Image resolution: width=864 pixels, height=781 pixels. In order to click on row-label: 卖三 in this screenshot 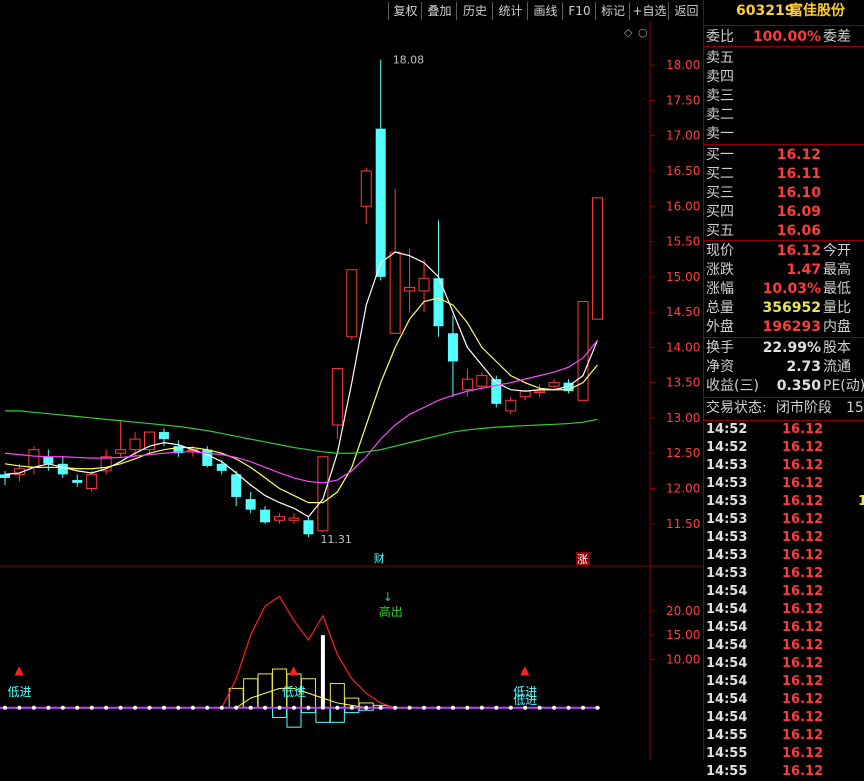, I will do `click(720, 96)`.